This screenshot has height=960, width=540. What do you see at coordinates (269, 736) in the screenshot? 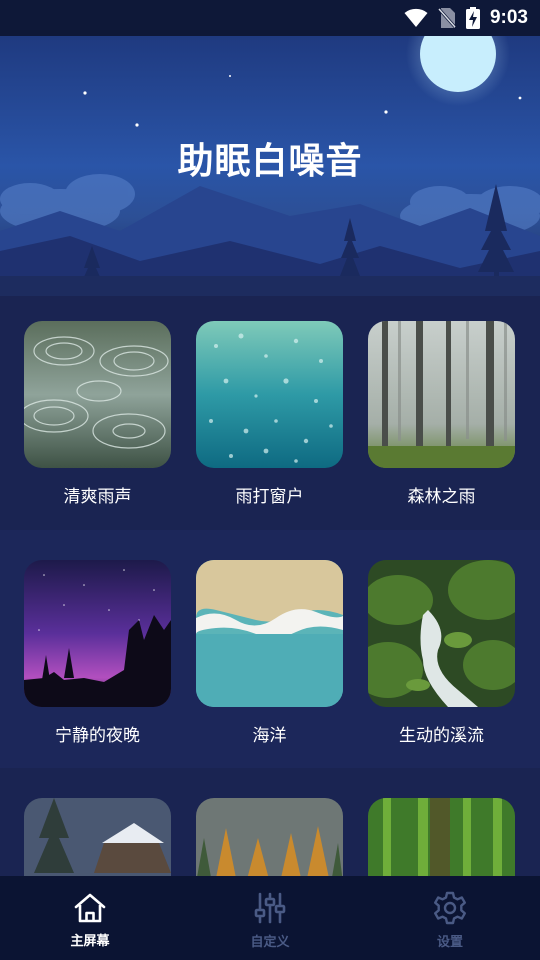
I see `sound-label: 海洋` at bounding box center [269, 736].